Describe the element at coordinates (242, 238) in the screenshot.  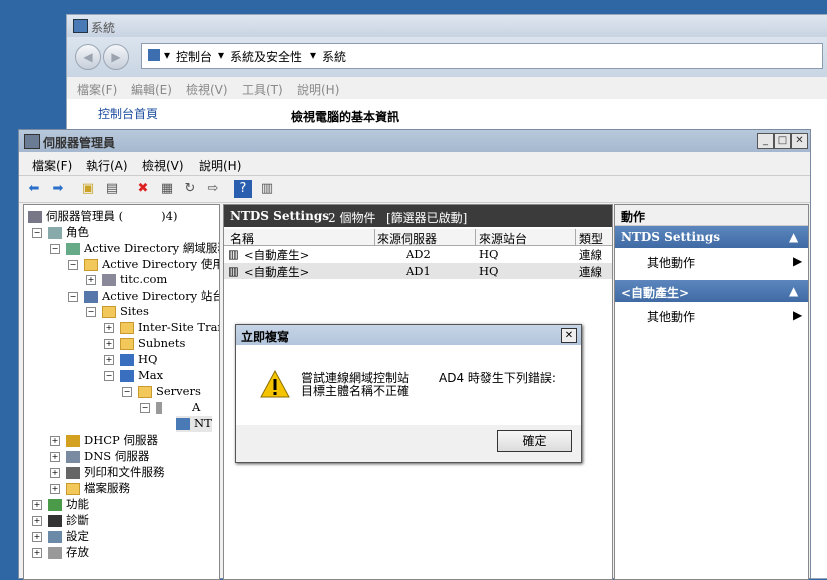
I see `column-name: 名稱` at that location.